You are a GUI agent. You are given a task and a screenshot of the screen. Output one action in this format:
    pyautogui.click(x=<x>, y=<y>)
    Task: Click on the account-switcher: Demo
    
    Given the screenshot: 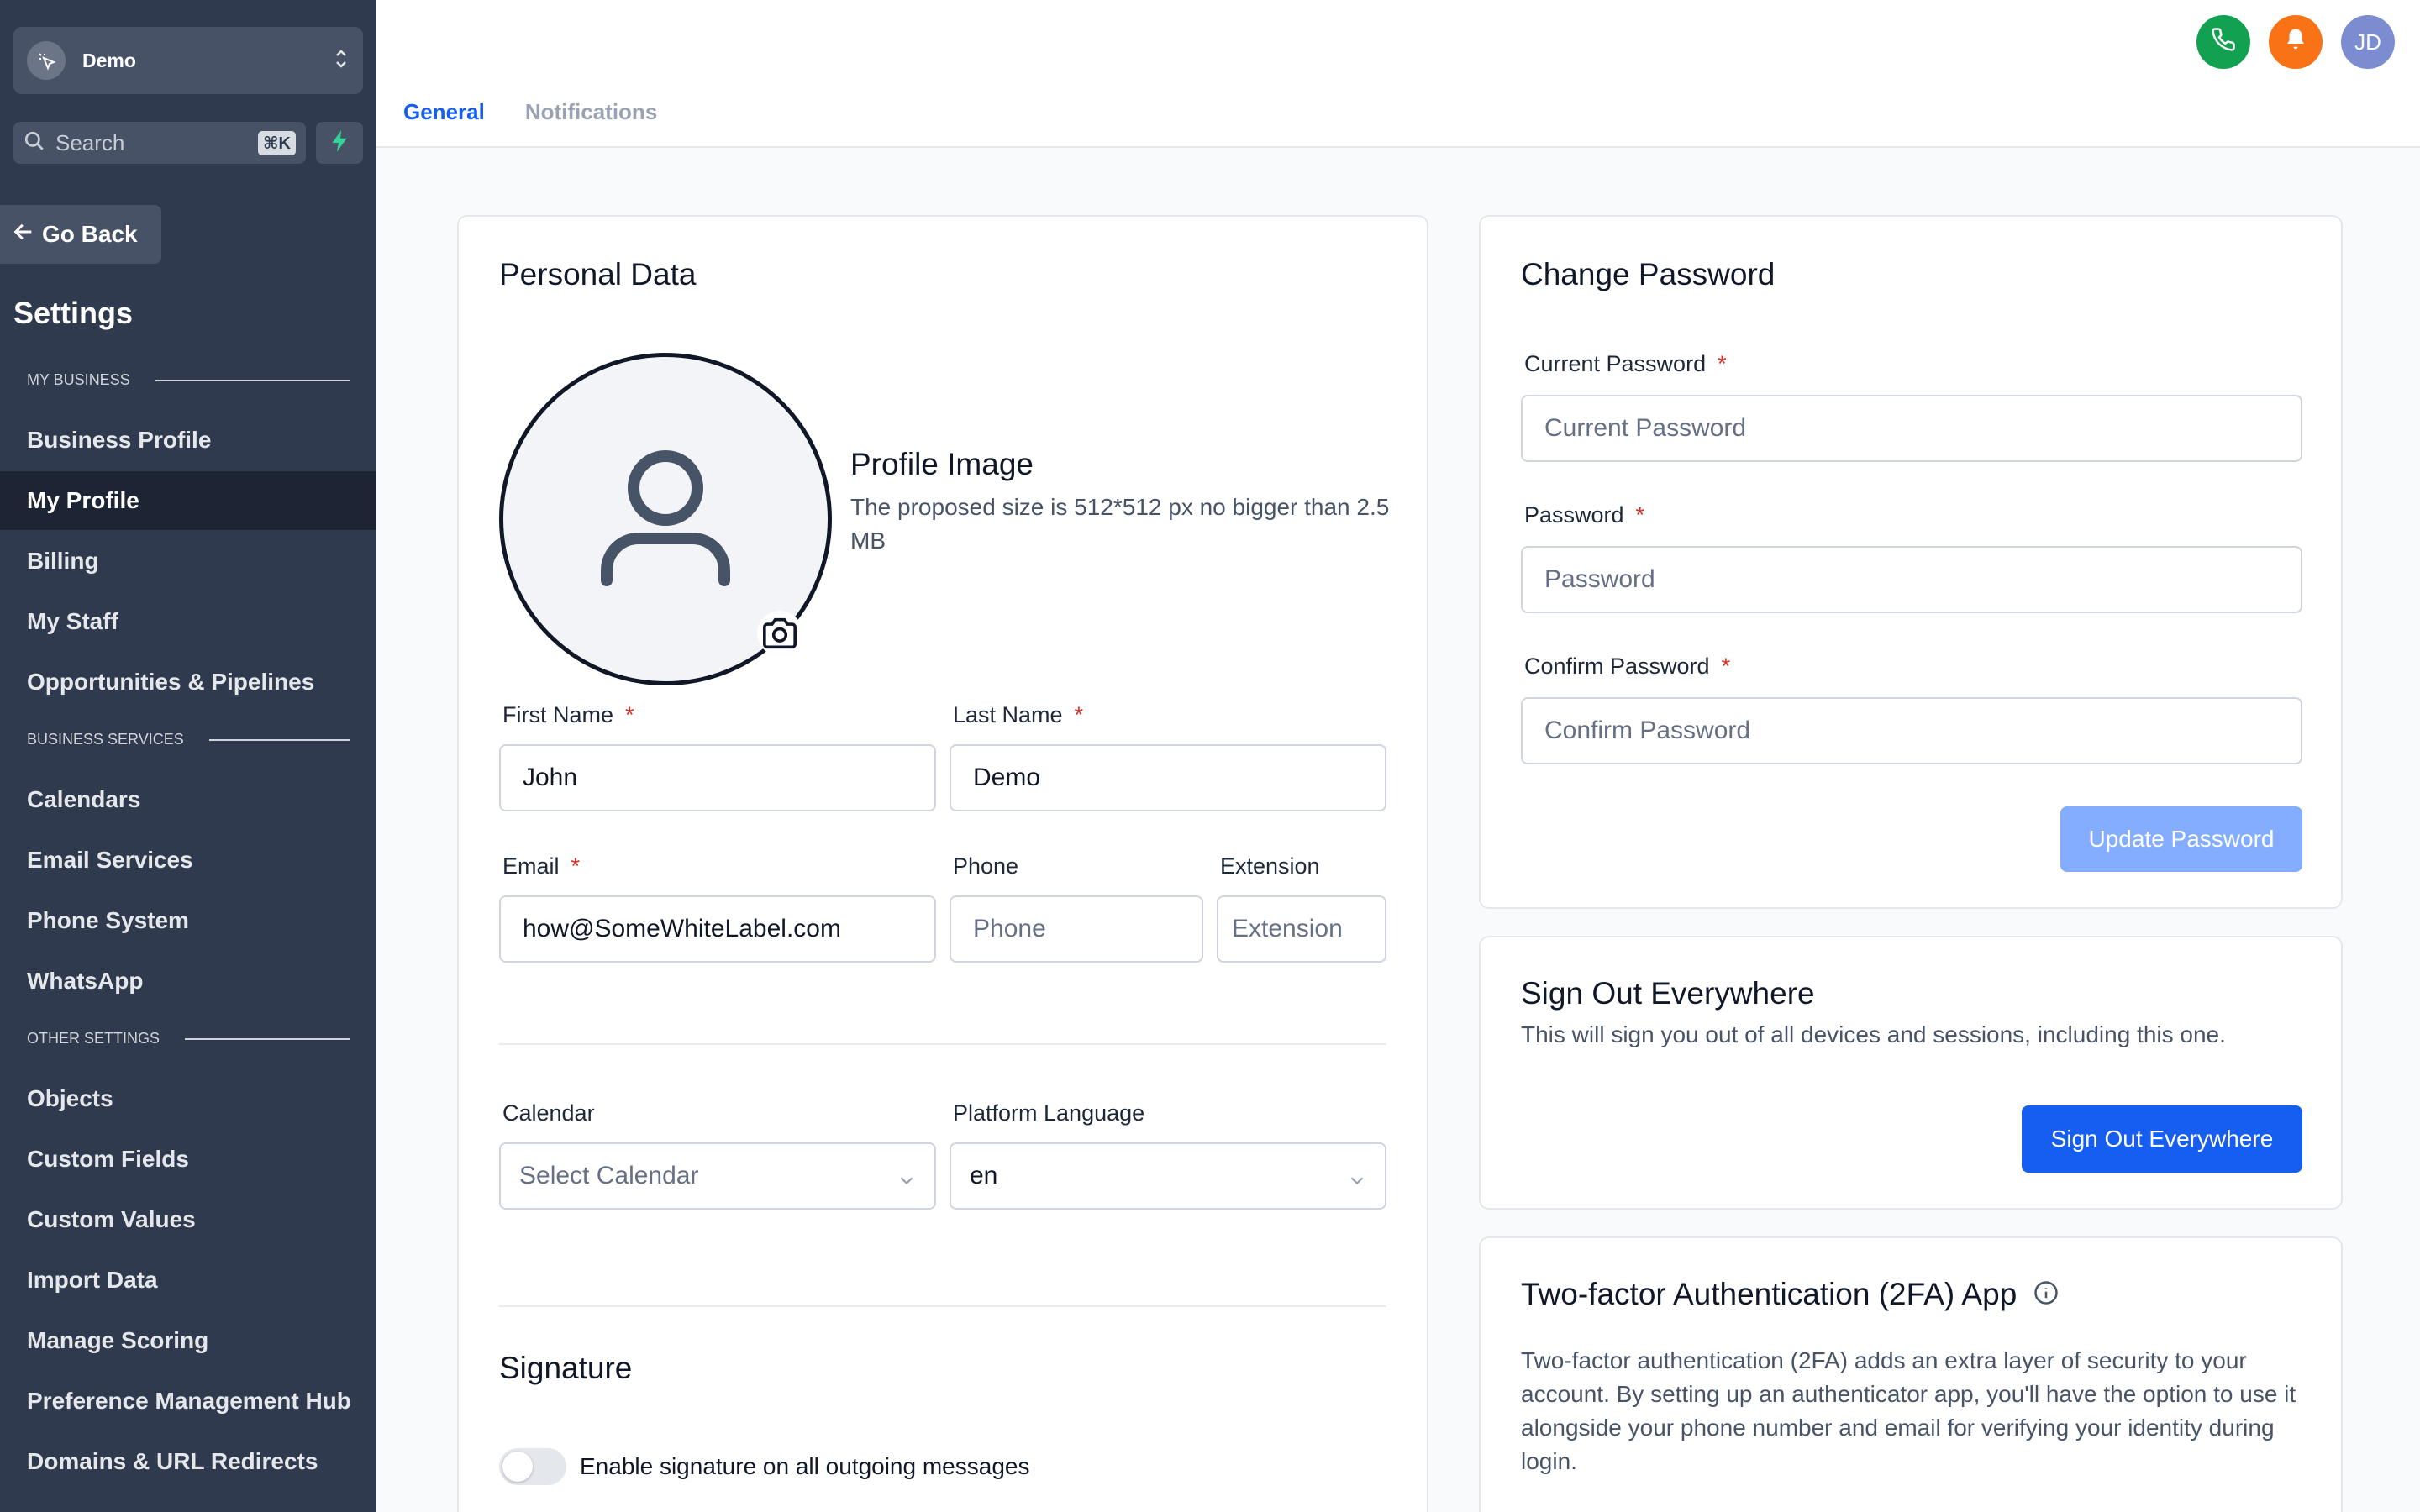 What is the action you would take?
    pyautogui.click(x=188, y=60)
    